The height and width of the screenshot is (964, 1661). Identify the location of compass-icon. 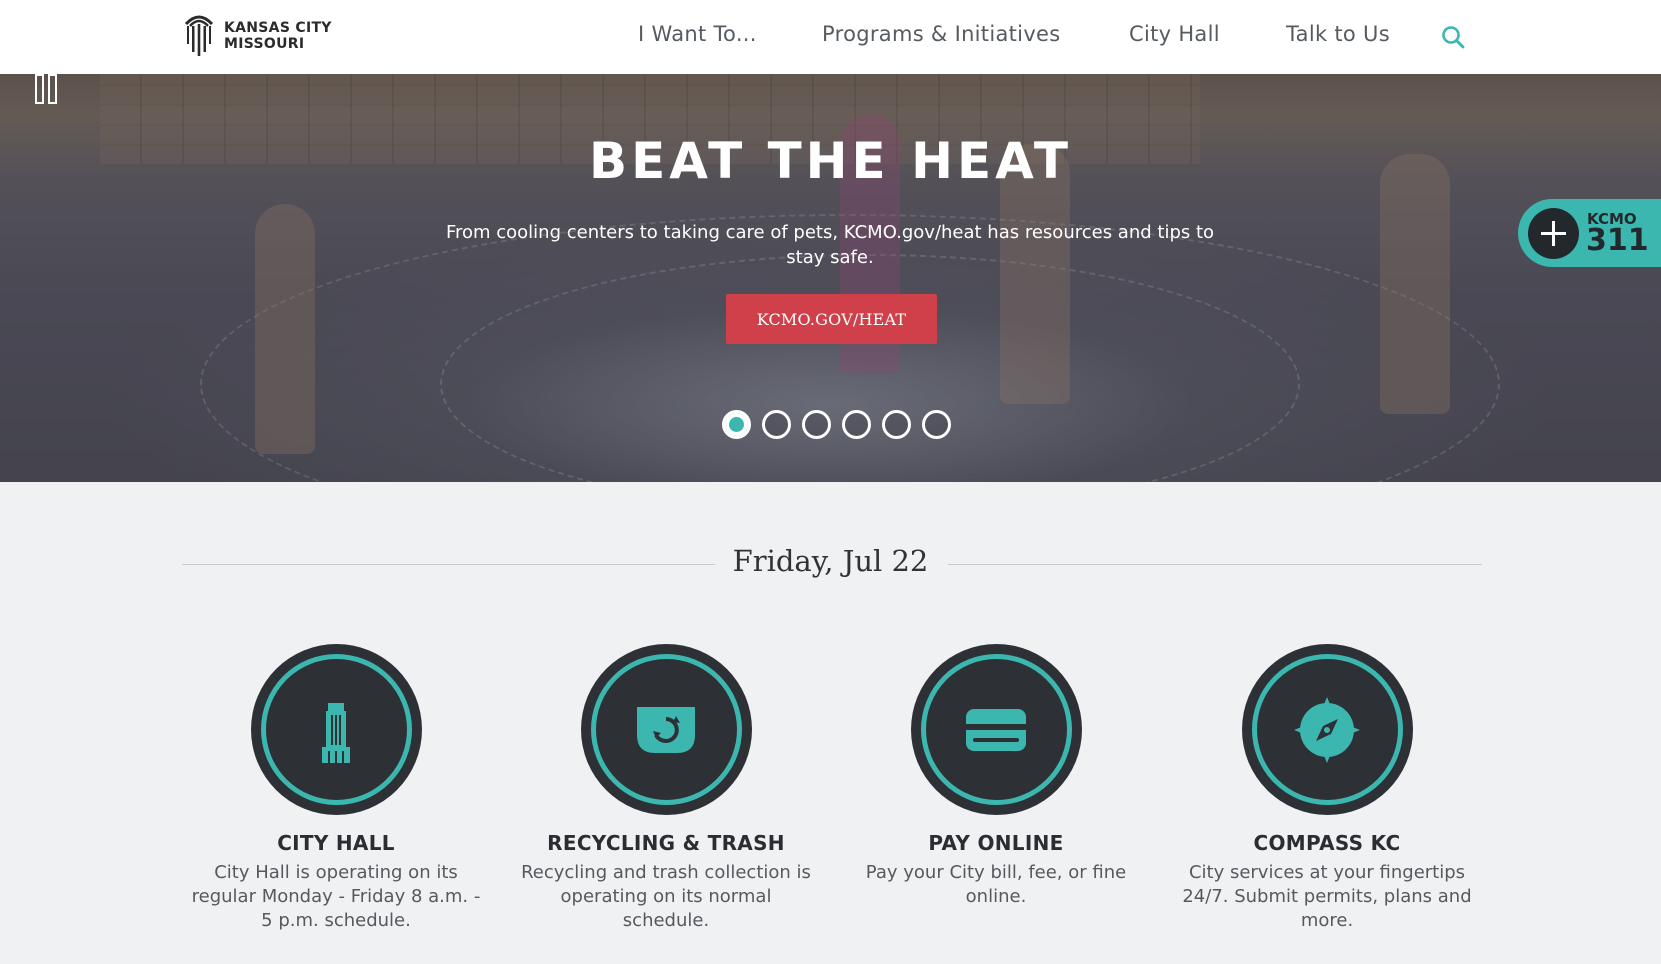
(1327, 729).